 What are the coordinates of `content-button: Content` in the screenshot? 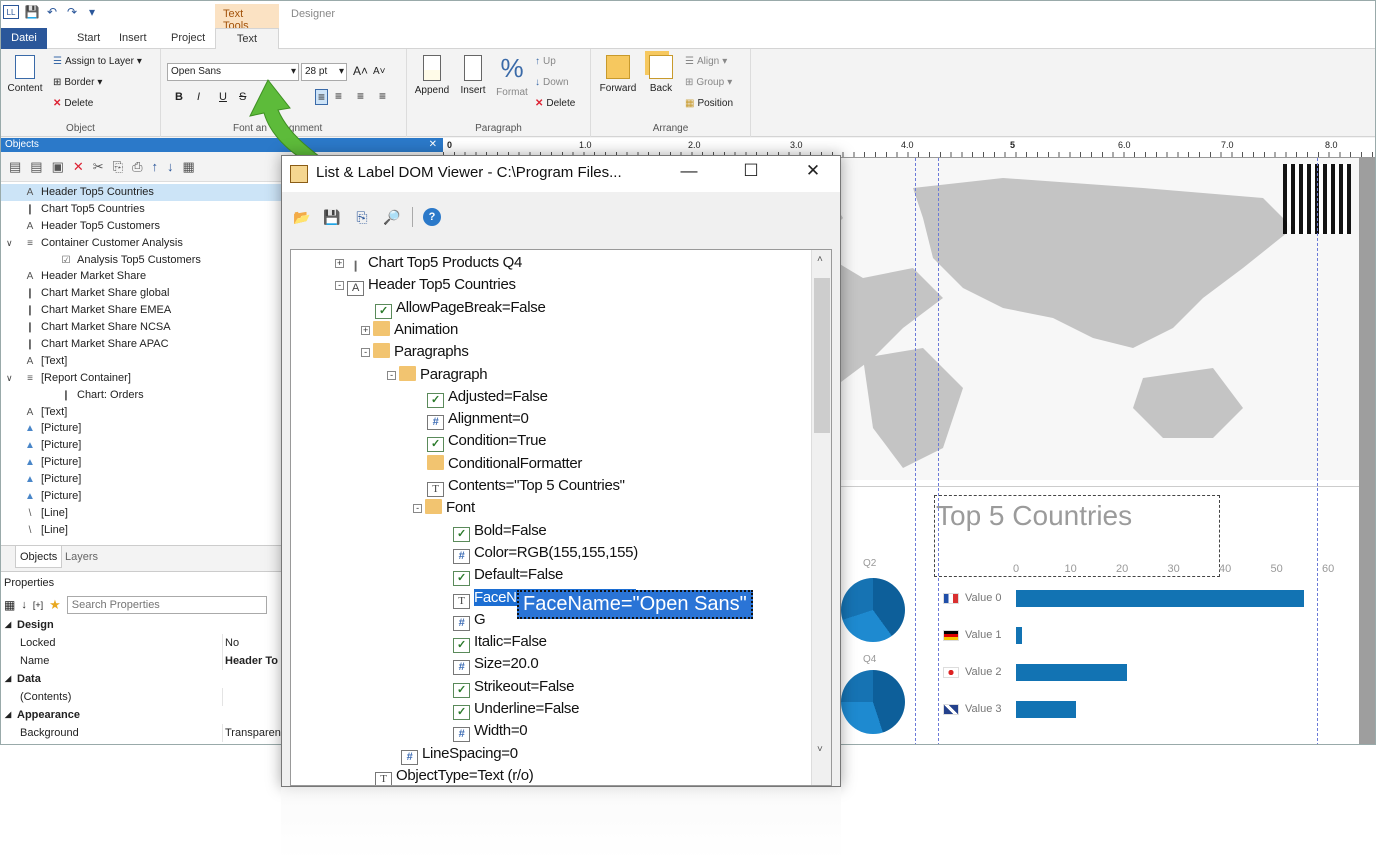 It's located at (25, 74).